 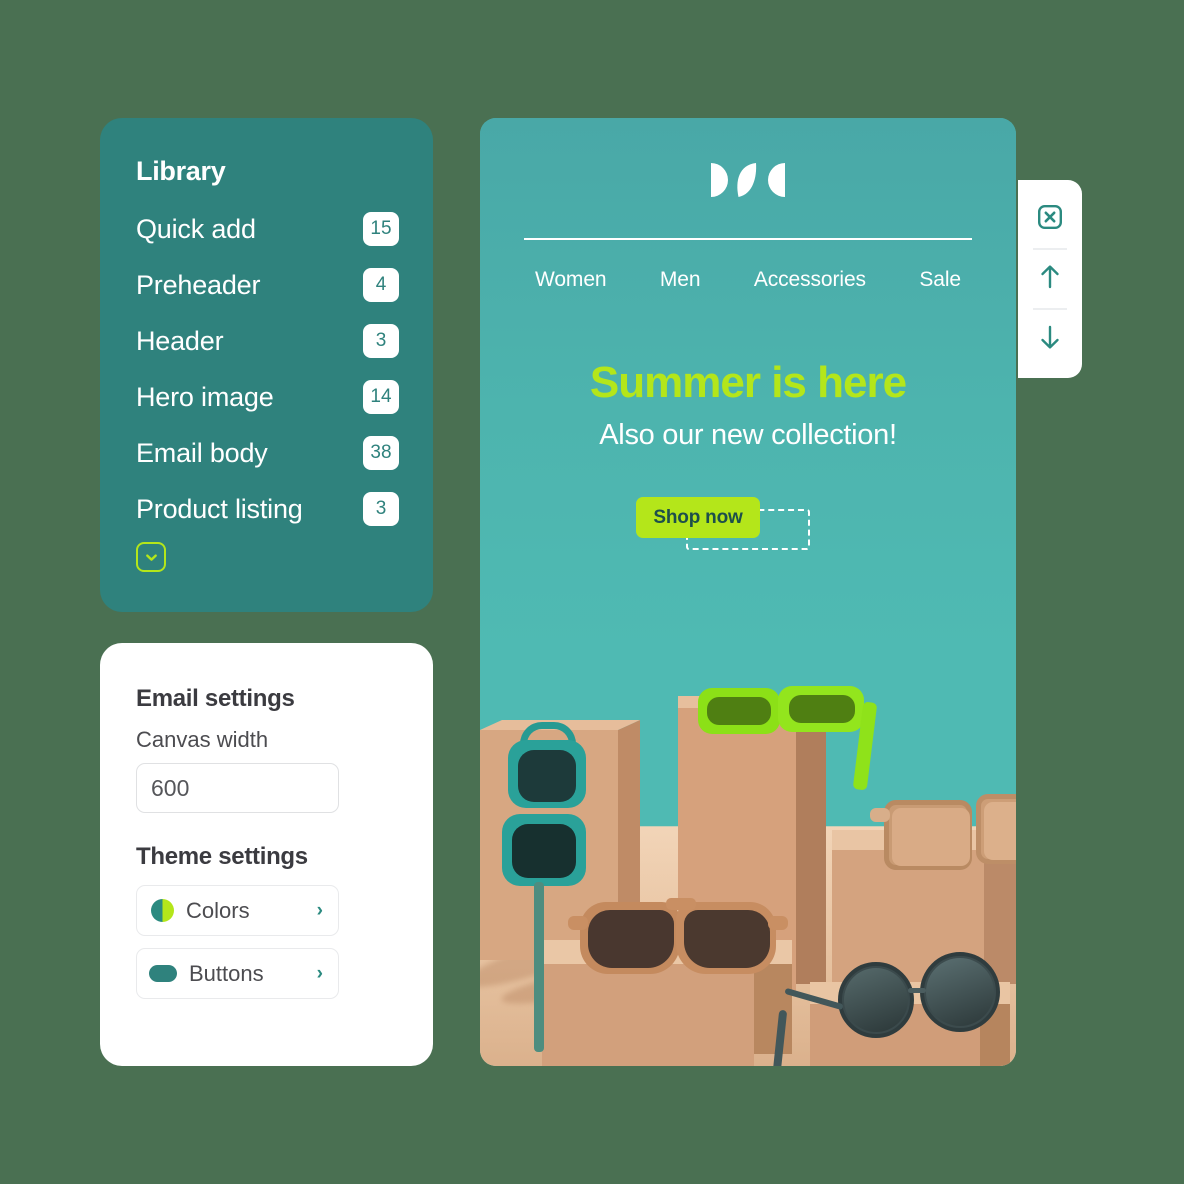 I want to click on library-item-quick-add: Quick add 15, so click(x=267, y=229).